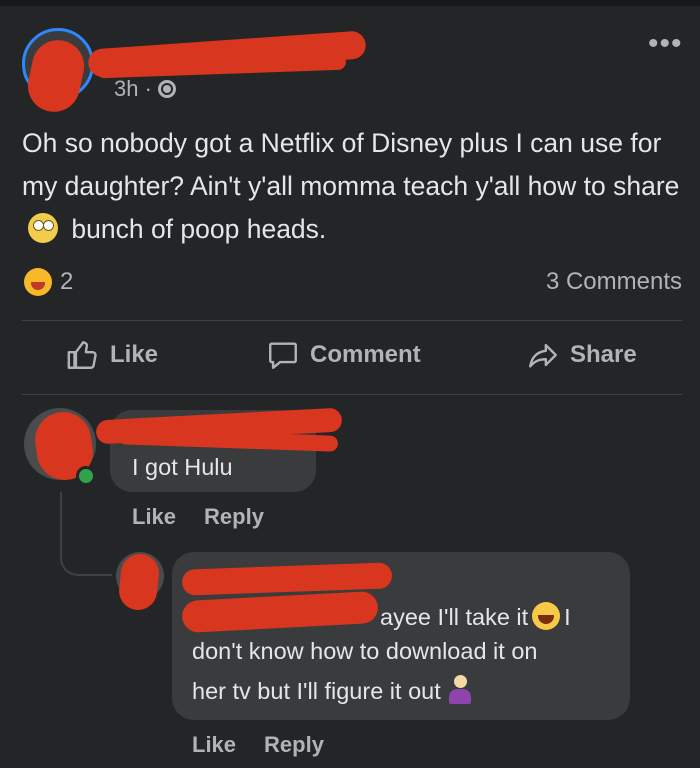 The width and height of the screenshot is (700, 768). Describe the element at coordinates (198, 517) in the screenshot. I see `comment-actions: Like Reply` at that location.